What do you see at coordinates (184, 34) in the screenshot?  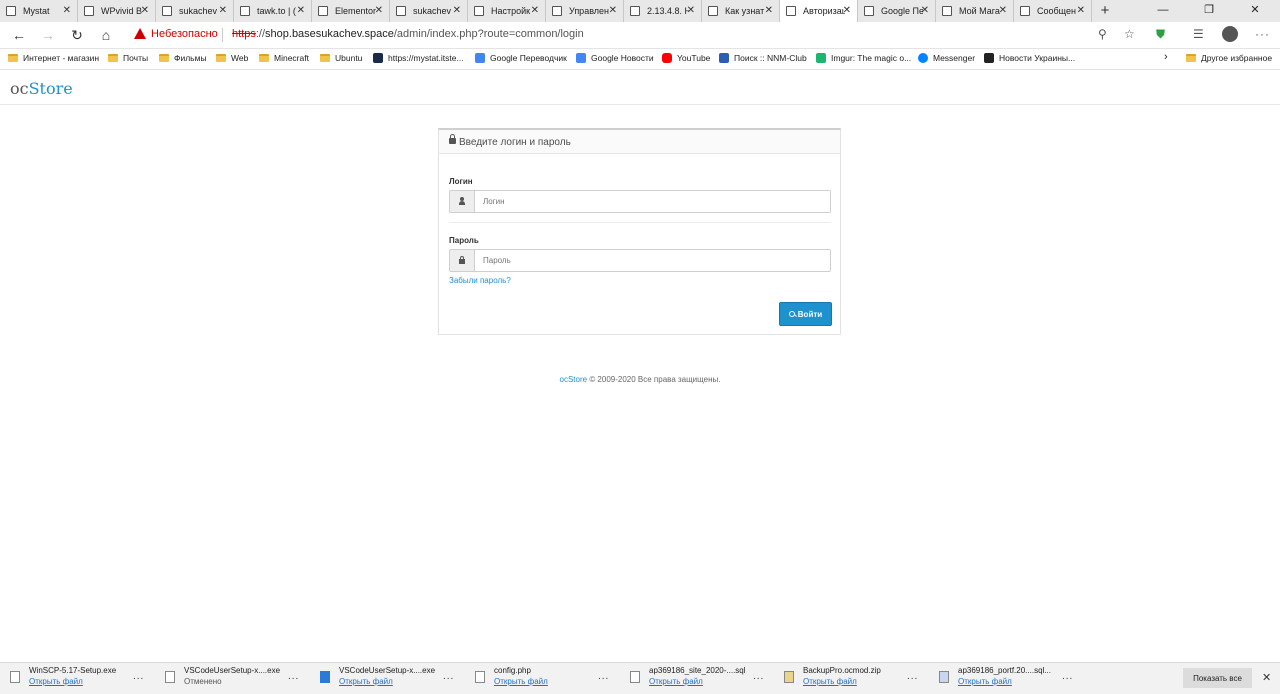 I see `security-warning: Небезопасно` at bounding box center [184, 34].